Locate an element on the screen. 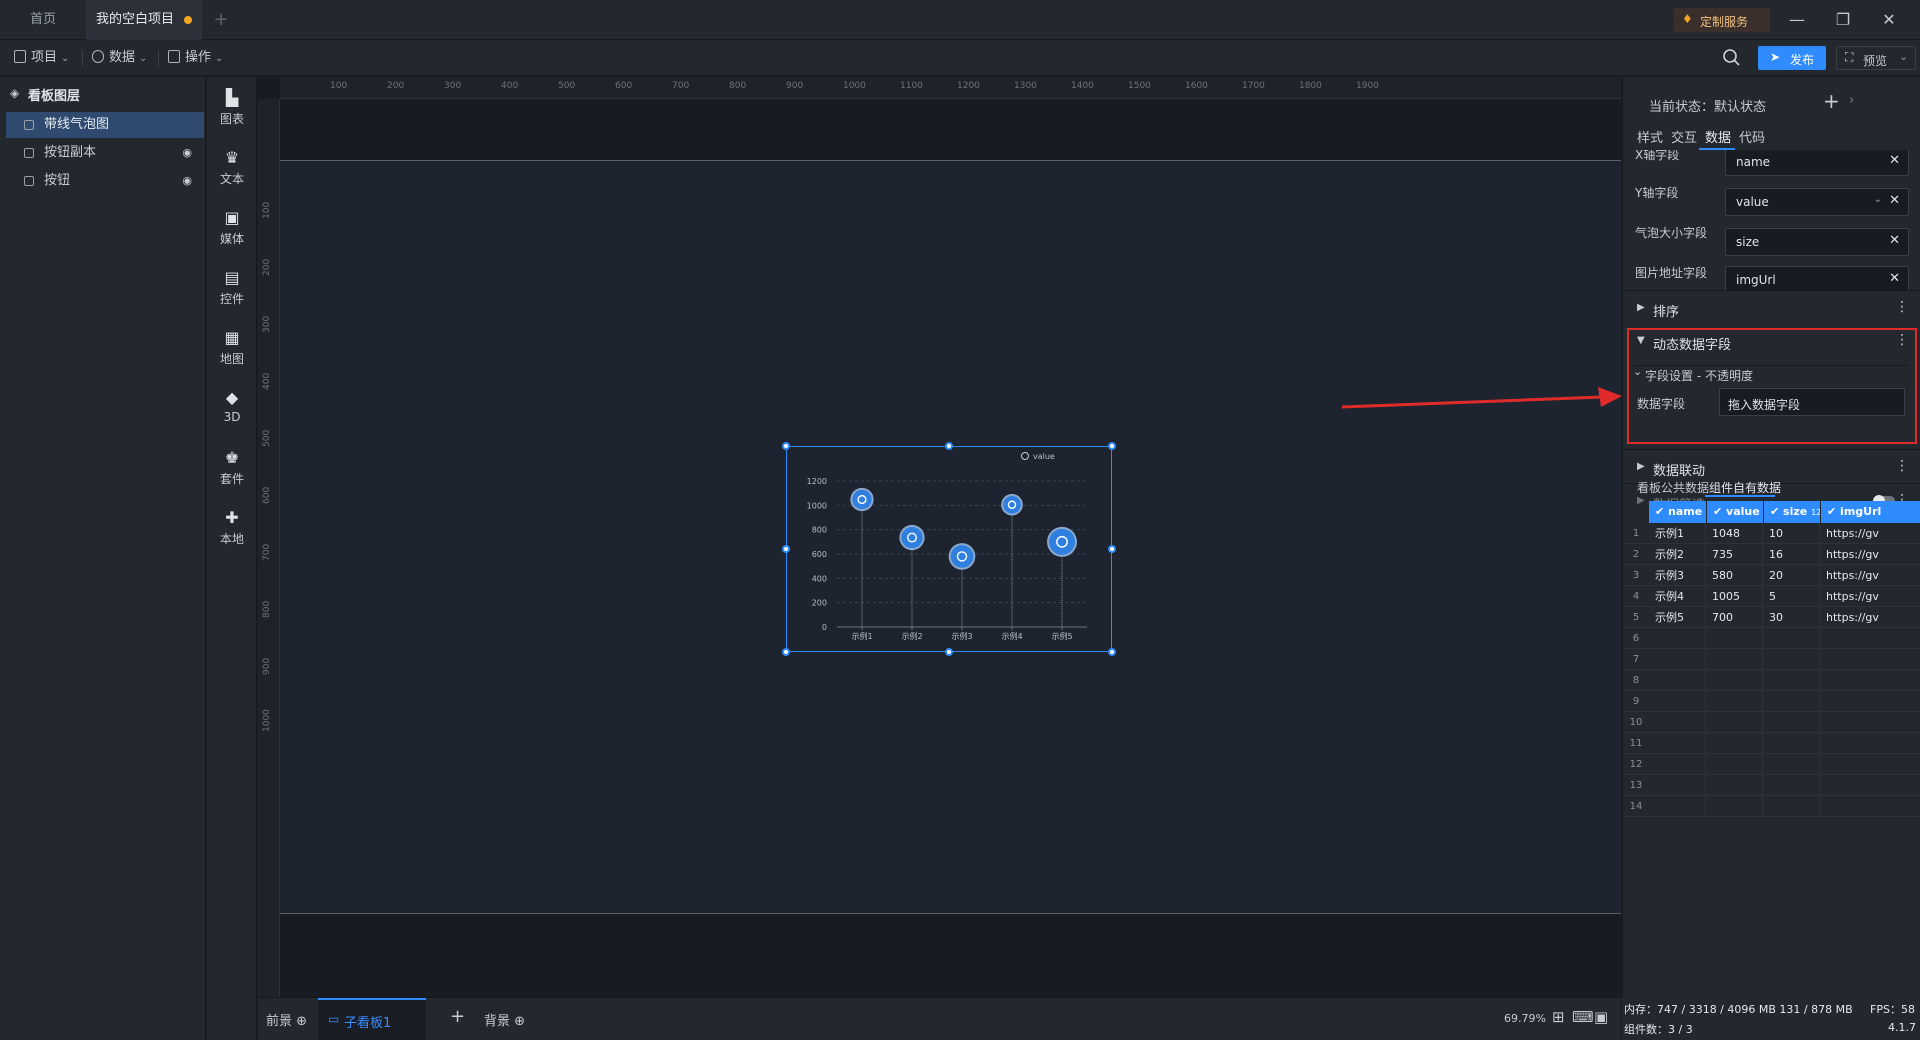 Image resolution: width=1920 pixels, height=1040 pixels. table-cell: 1005 is located at coordinates (1734, 596).